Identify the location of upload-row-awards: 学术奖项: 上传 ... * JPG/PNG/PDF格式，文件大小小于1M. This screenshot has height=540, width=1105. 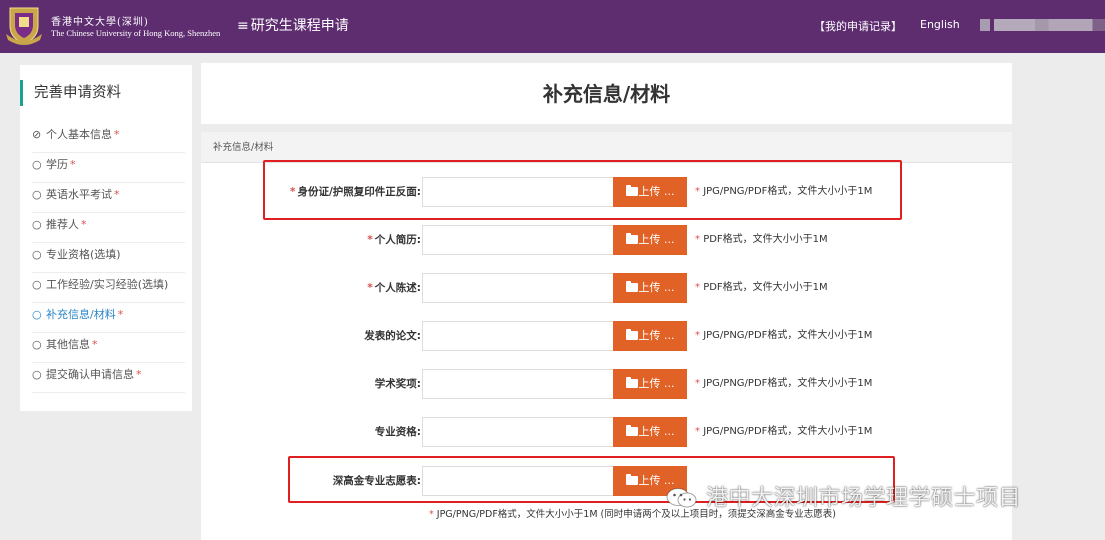
(606, 384).